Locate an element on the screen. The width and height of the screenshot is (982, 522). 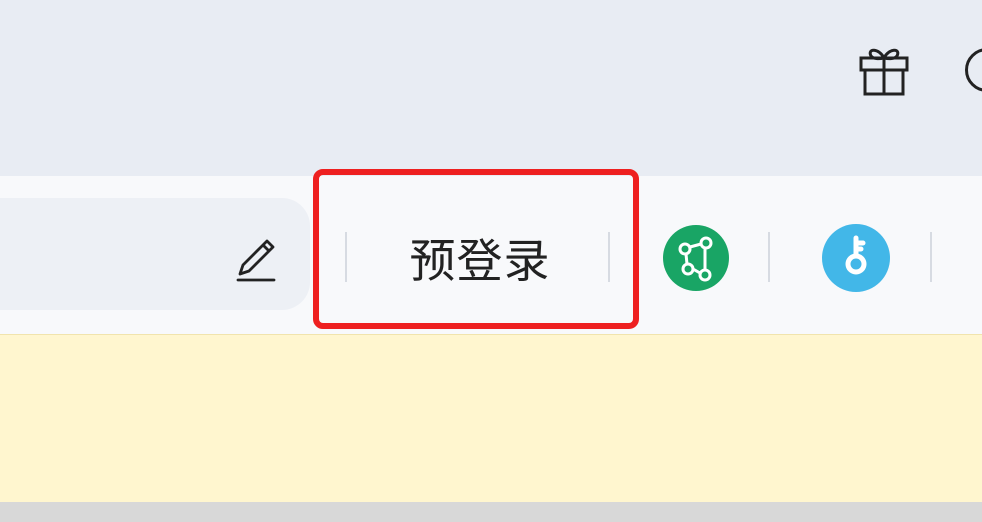
bottom-strip is located at coordinates (491, 512).